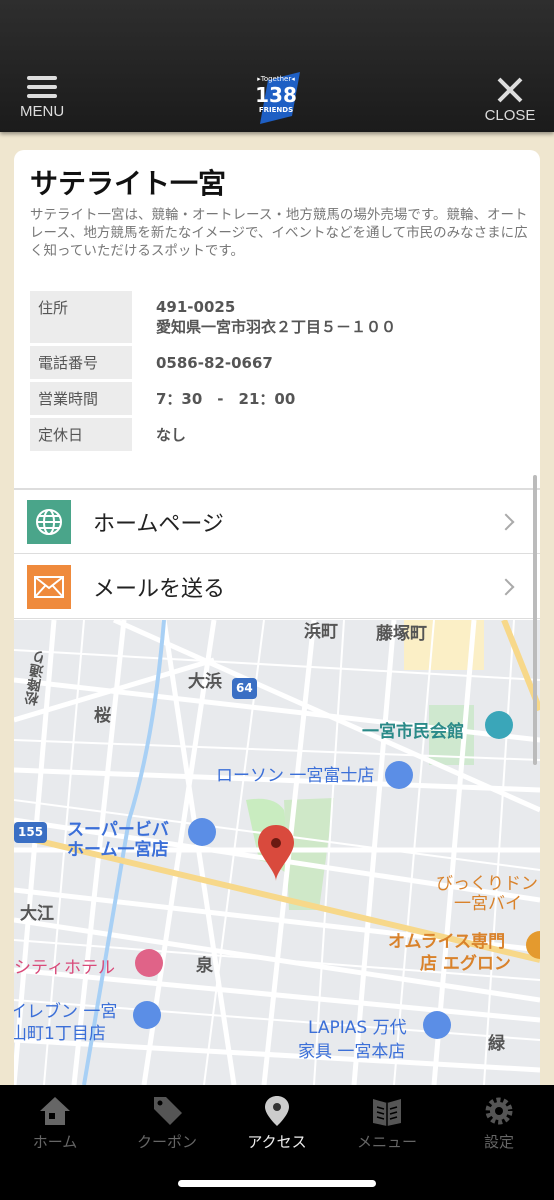 The width and height of the screenshot is (554, 1200). Describe the element at coordinates (277, 587) in the screenshot. I see `send-mail-link: メールを送る` at that location.